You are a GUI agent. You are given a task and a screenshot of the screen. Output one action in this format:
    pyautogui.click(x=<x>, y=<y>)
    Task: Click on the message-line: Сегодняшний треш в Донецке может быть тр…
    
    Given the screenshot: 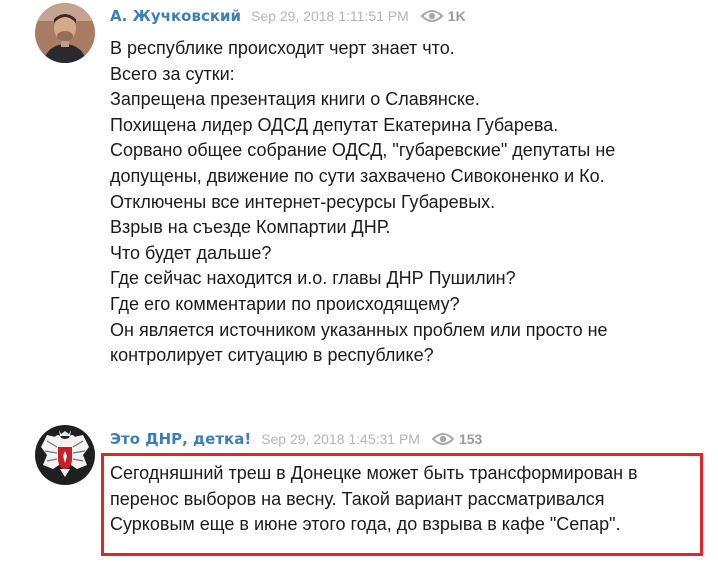 What is the action you would take?
    pyautogui.click(x=374, y=473)
    